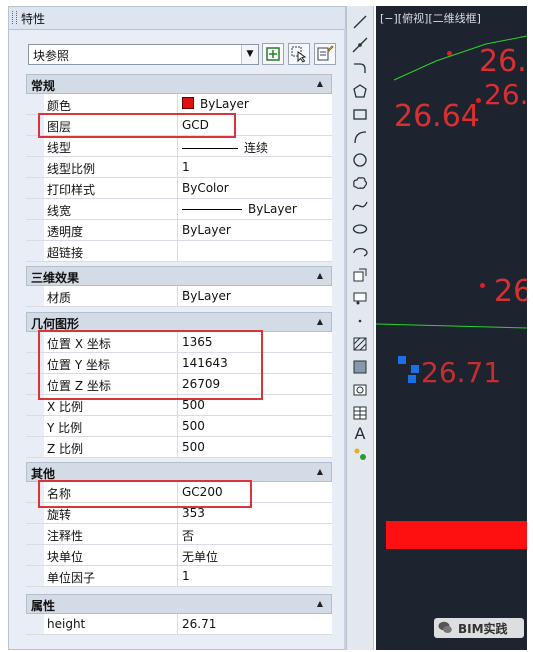 The width and height of the screenshot is (533, 652). Describe the element at coordinates (59, 211) in the screenshot. I see `property-name: 线宽` at that location.